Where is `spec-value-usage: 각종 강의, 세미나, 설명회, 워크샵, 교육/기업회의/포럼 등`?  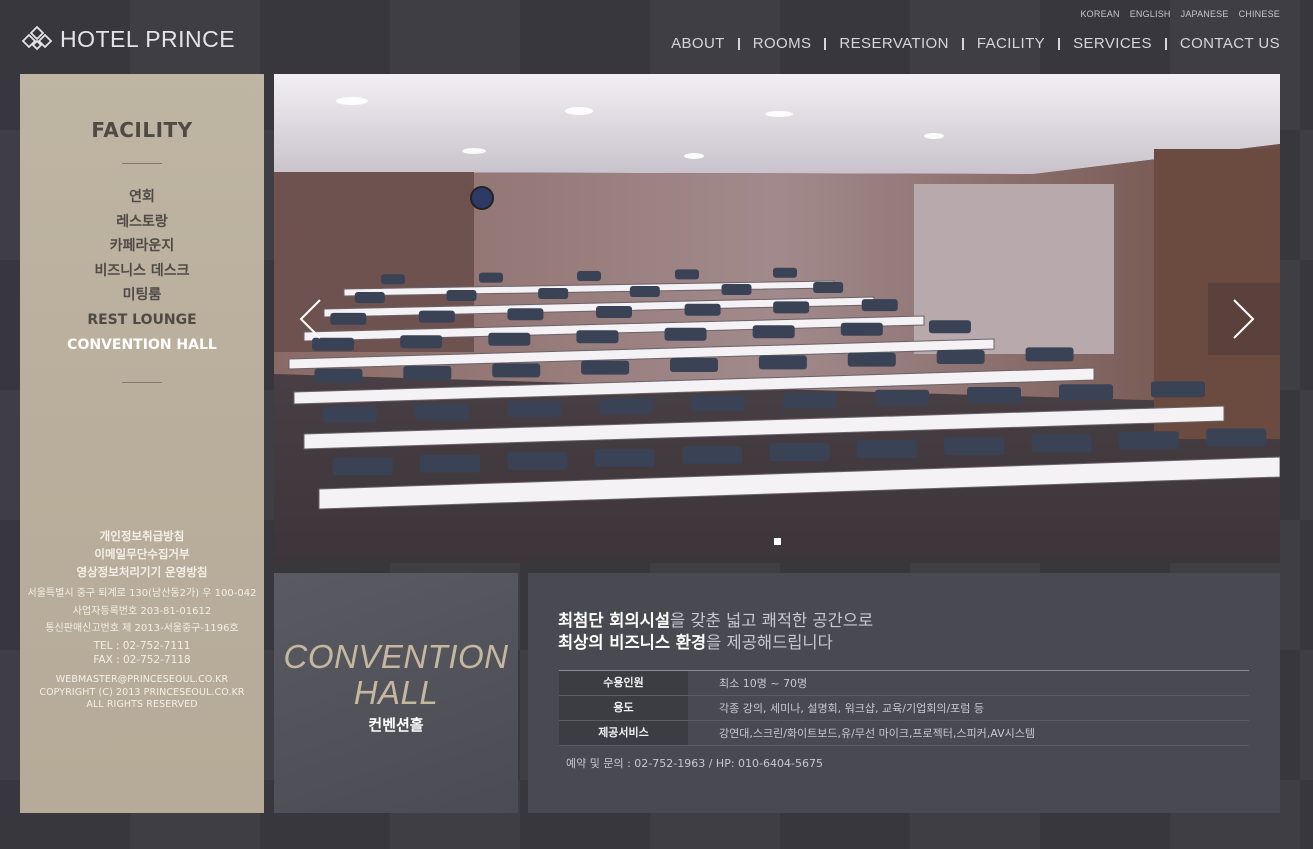
spec-value-usage: 각종 강의, 세미나, 설명회, 워크샵, 교육/기업회의/포럼 등 is located at coordinates (852, 708).